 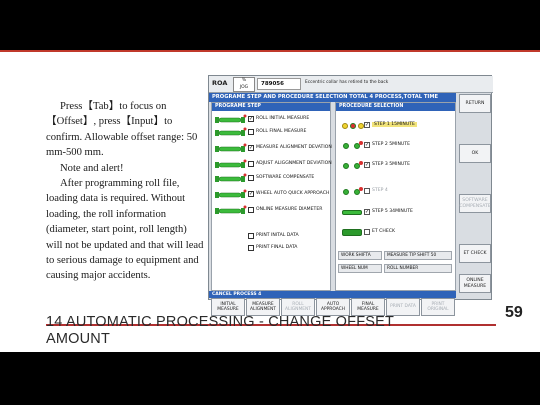 I want to click on program-number: 789056, so click(x=279, y=84).